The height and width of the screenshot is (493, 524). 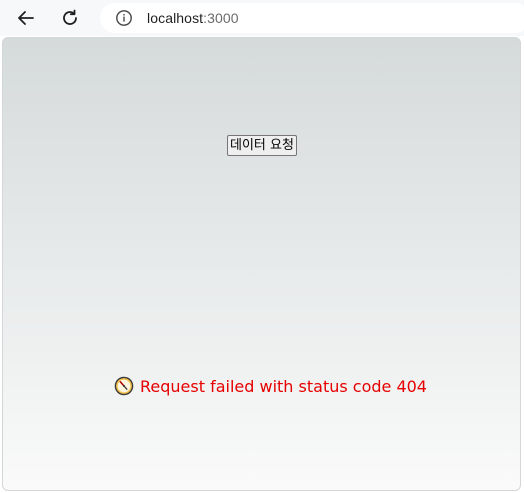 What do you see at coordinates (175, 18) in the screenshot?
I see `url-host: localhost` at bounding box center [175, 18].